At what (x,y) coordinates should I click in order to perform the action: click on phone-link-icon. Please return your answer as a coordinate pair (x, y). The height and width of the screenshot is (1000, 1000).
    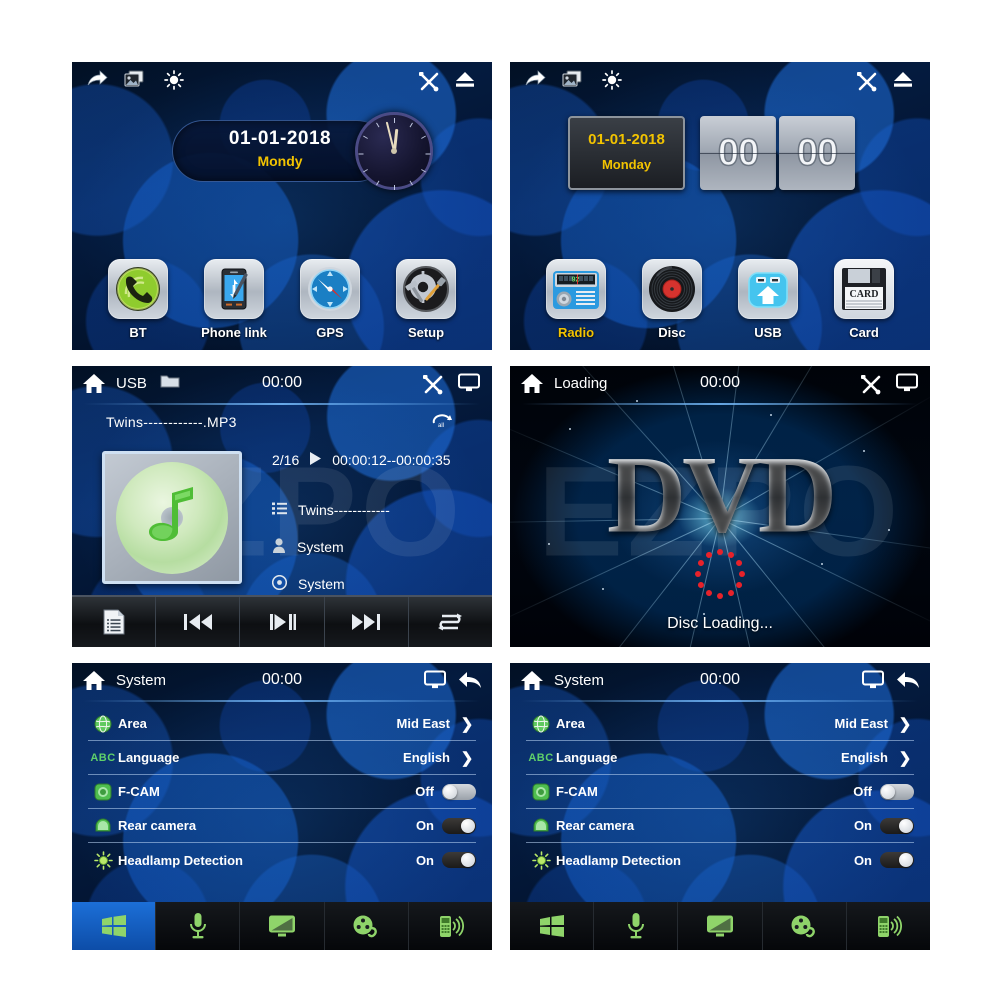
    Looking at the image, I should click on (234, 289).